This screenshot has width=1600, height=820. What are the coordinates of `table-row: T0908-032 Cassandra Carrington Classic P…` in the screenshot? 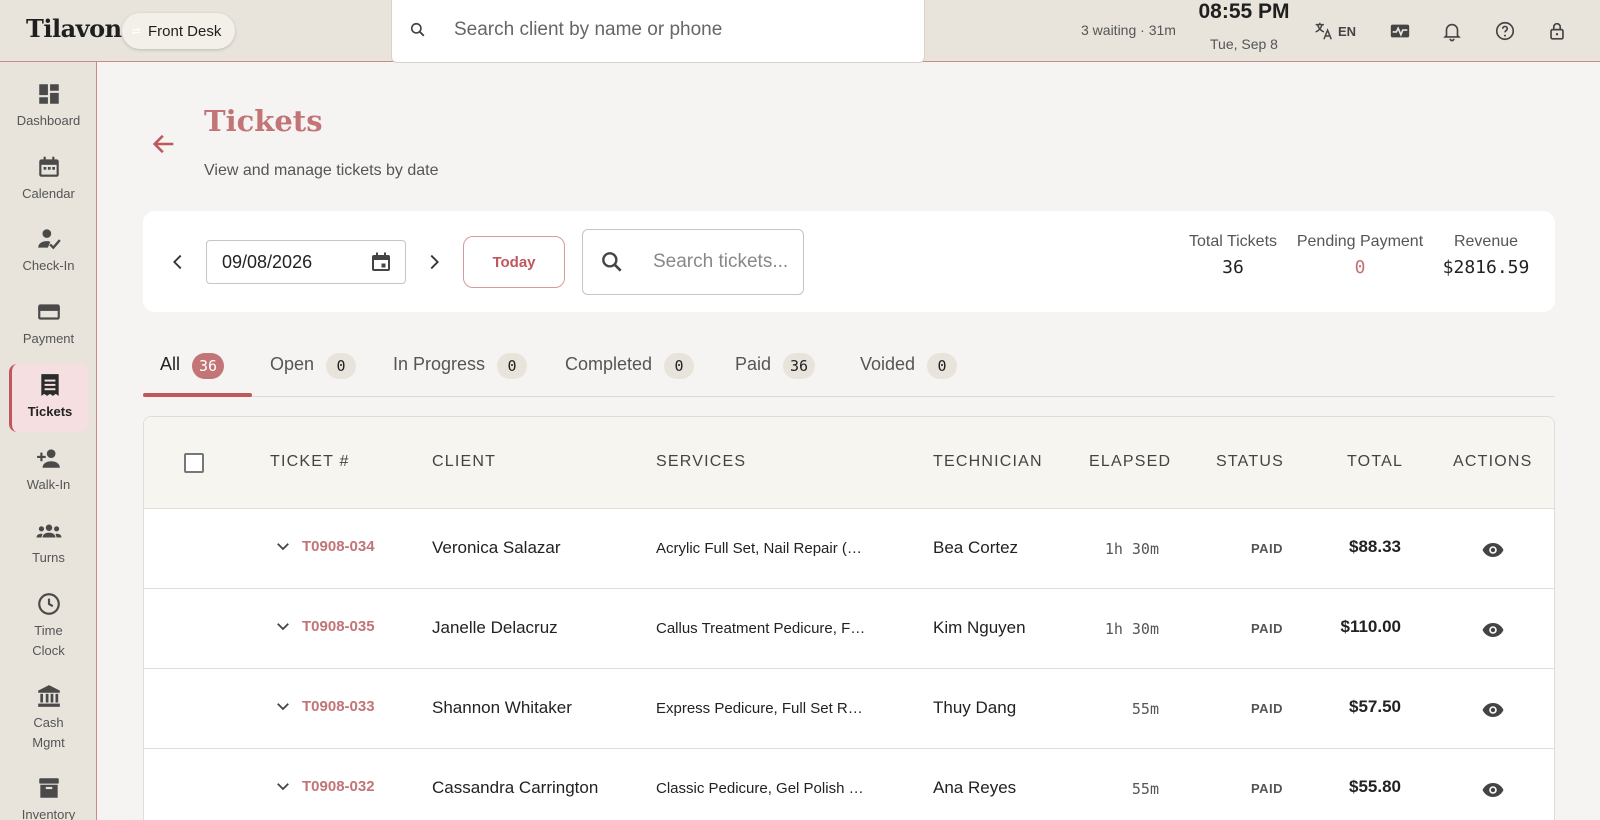 It's located at (849, 784).